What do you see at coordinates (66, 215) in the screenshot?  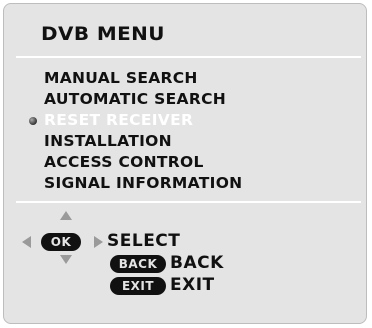 I see `arrow-up-icon` at bounding box center [66, 215].